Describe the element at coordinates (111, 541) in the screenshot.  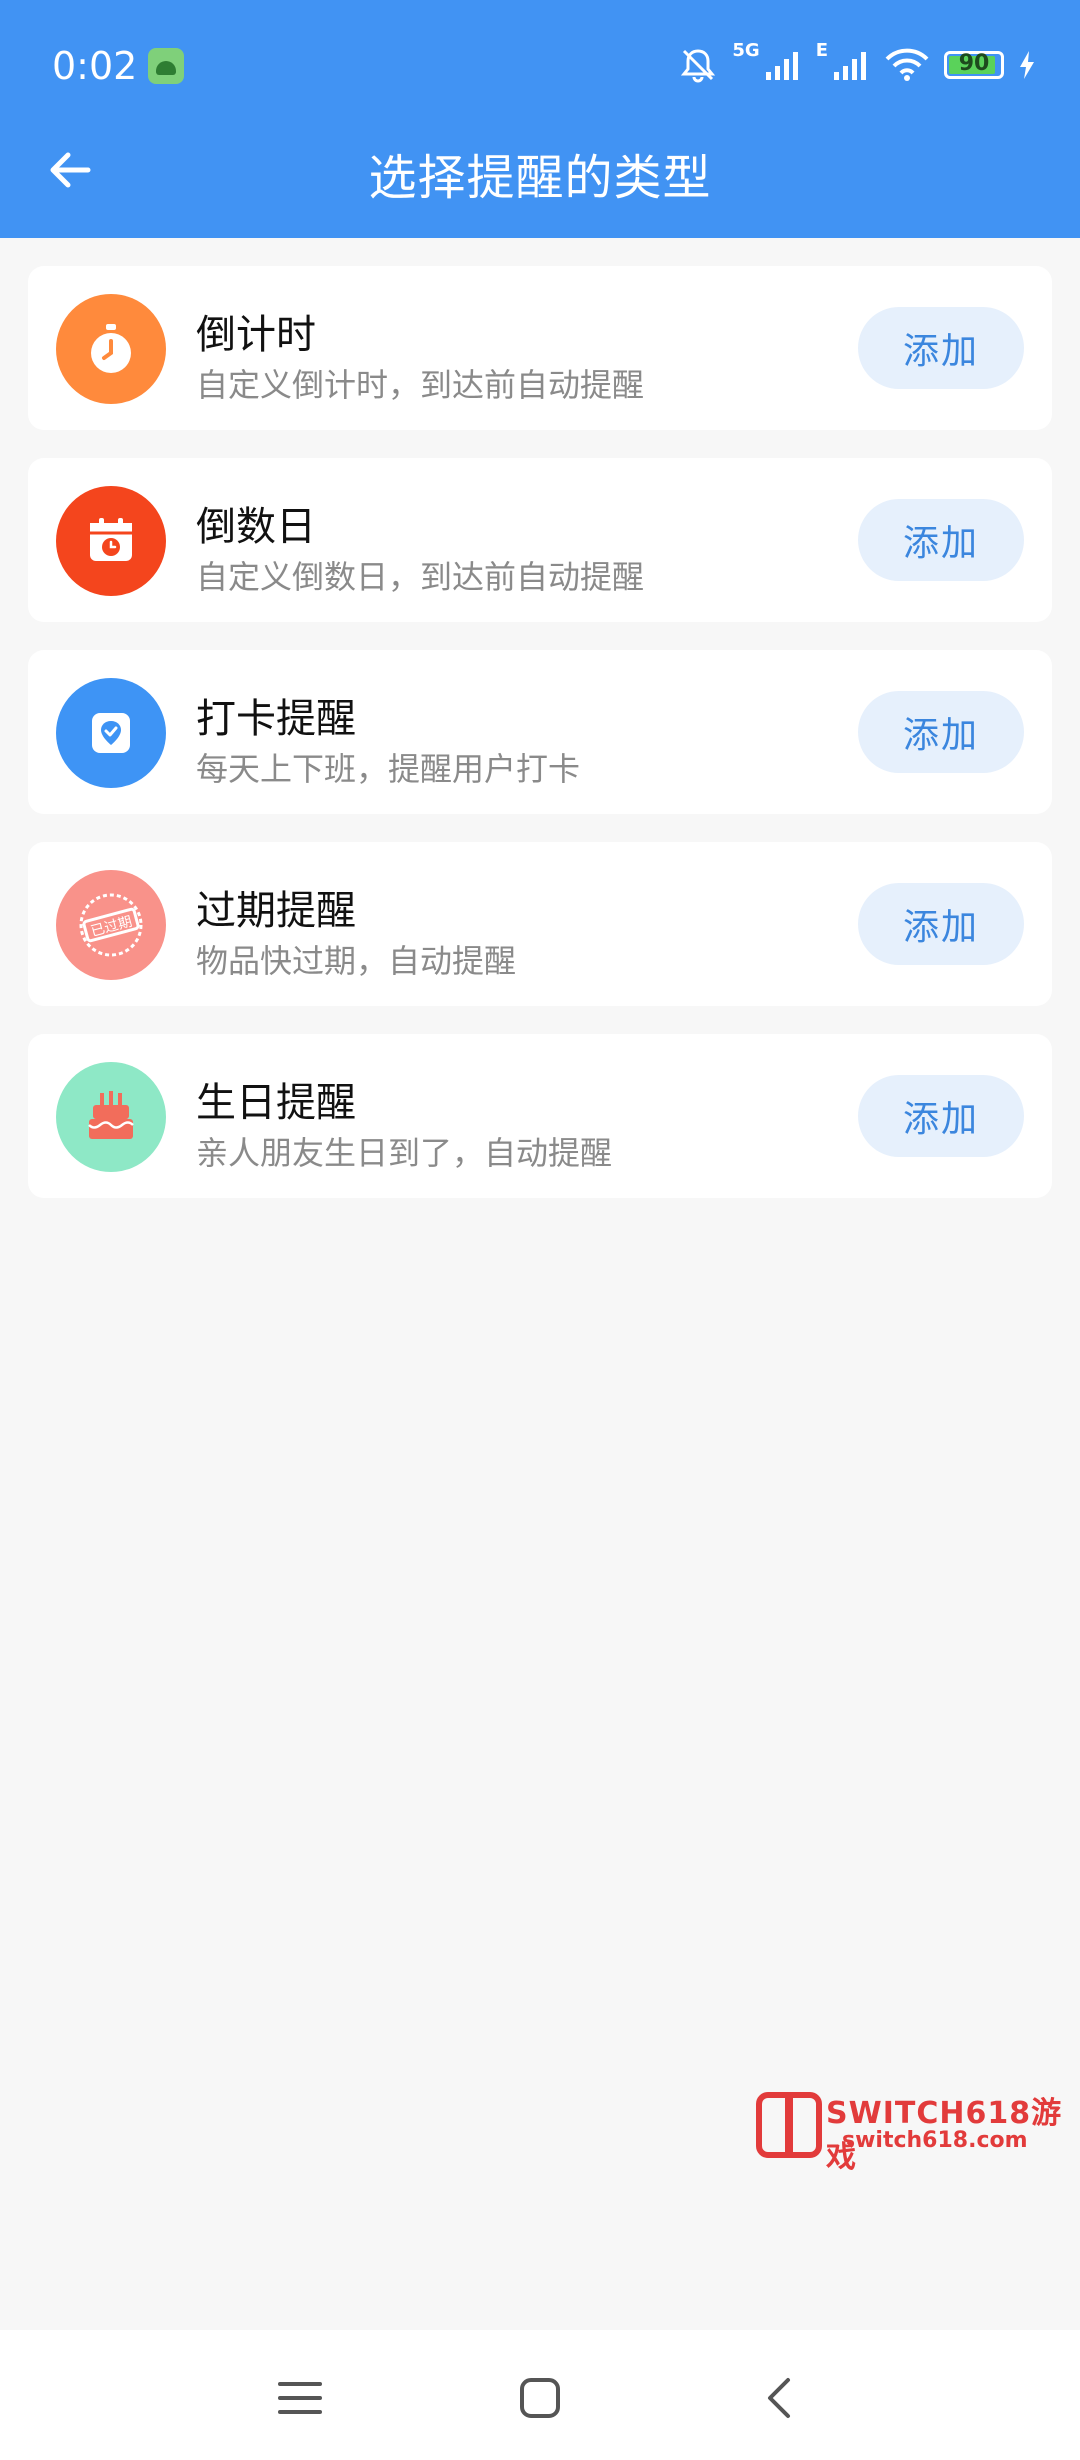
I see `calendar-clock-icon` at that location.